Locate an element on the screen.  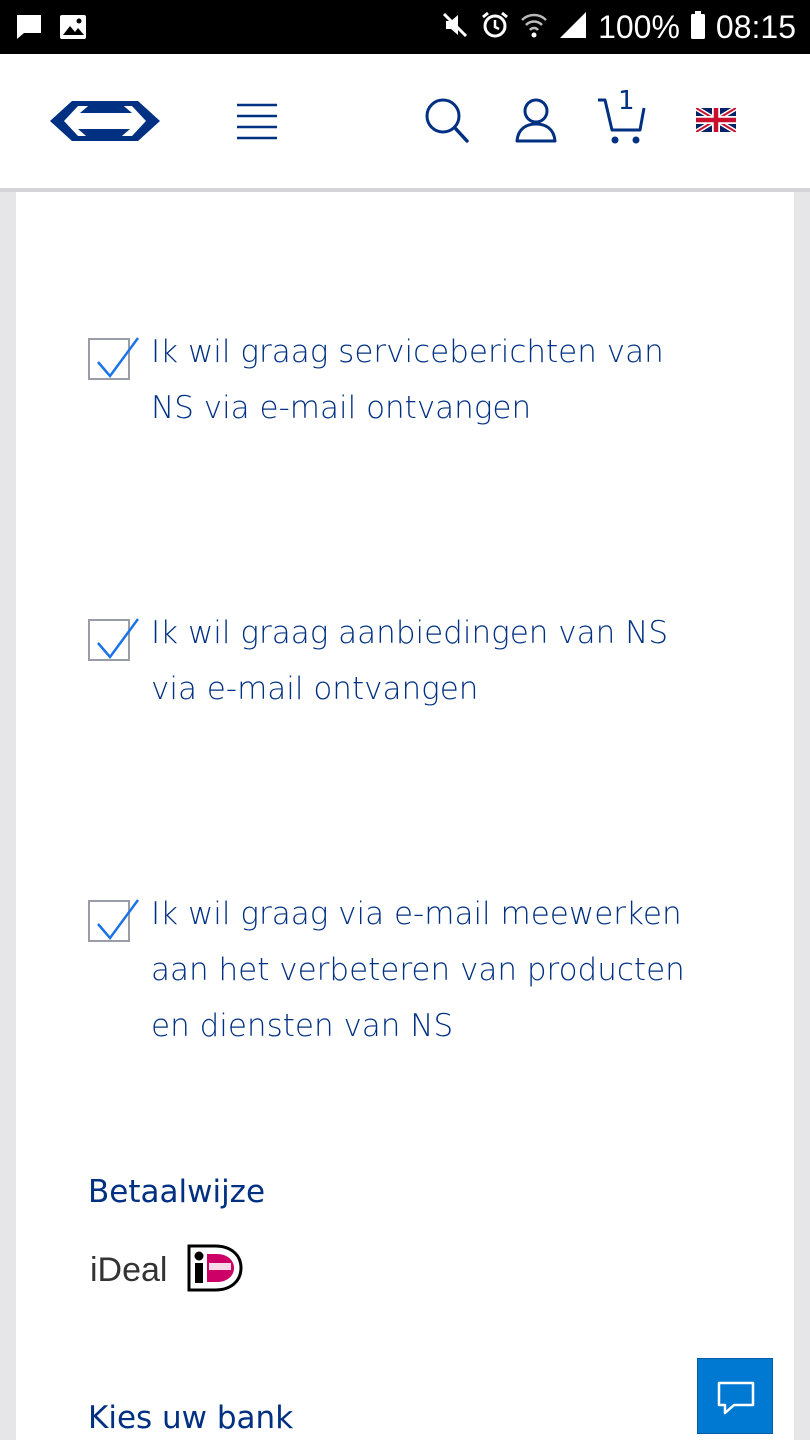
search-icon is located at coordinates (447, 123).